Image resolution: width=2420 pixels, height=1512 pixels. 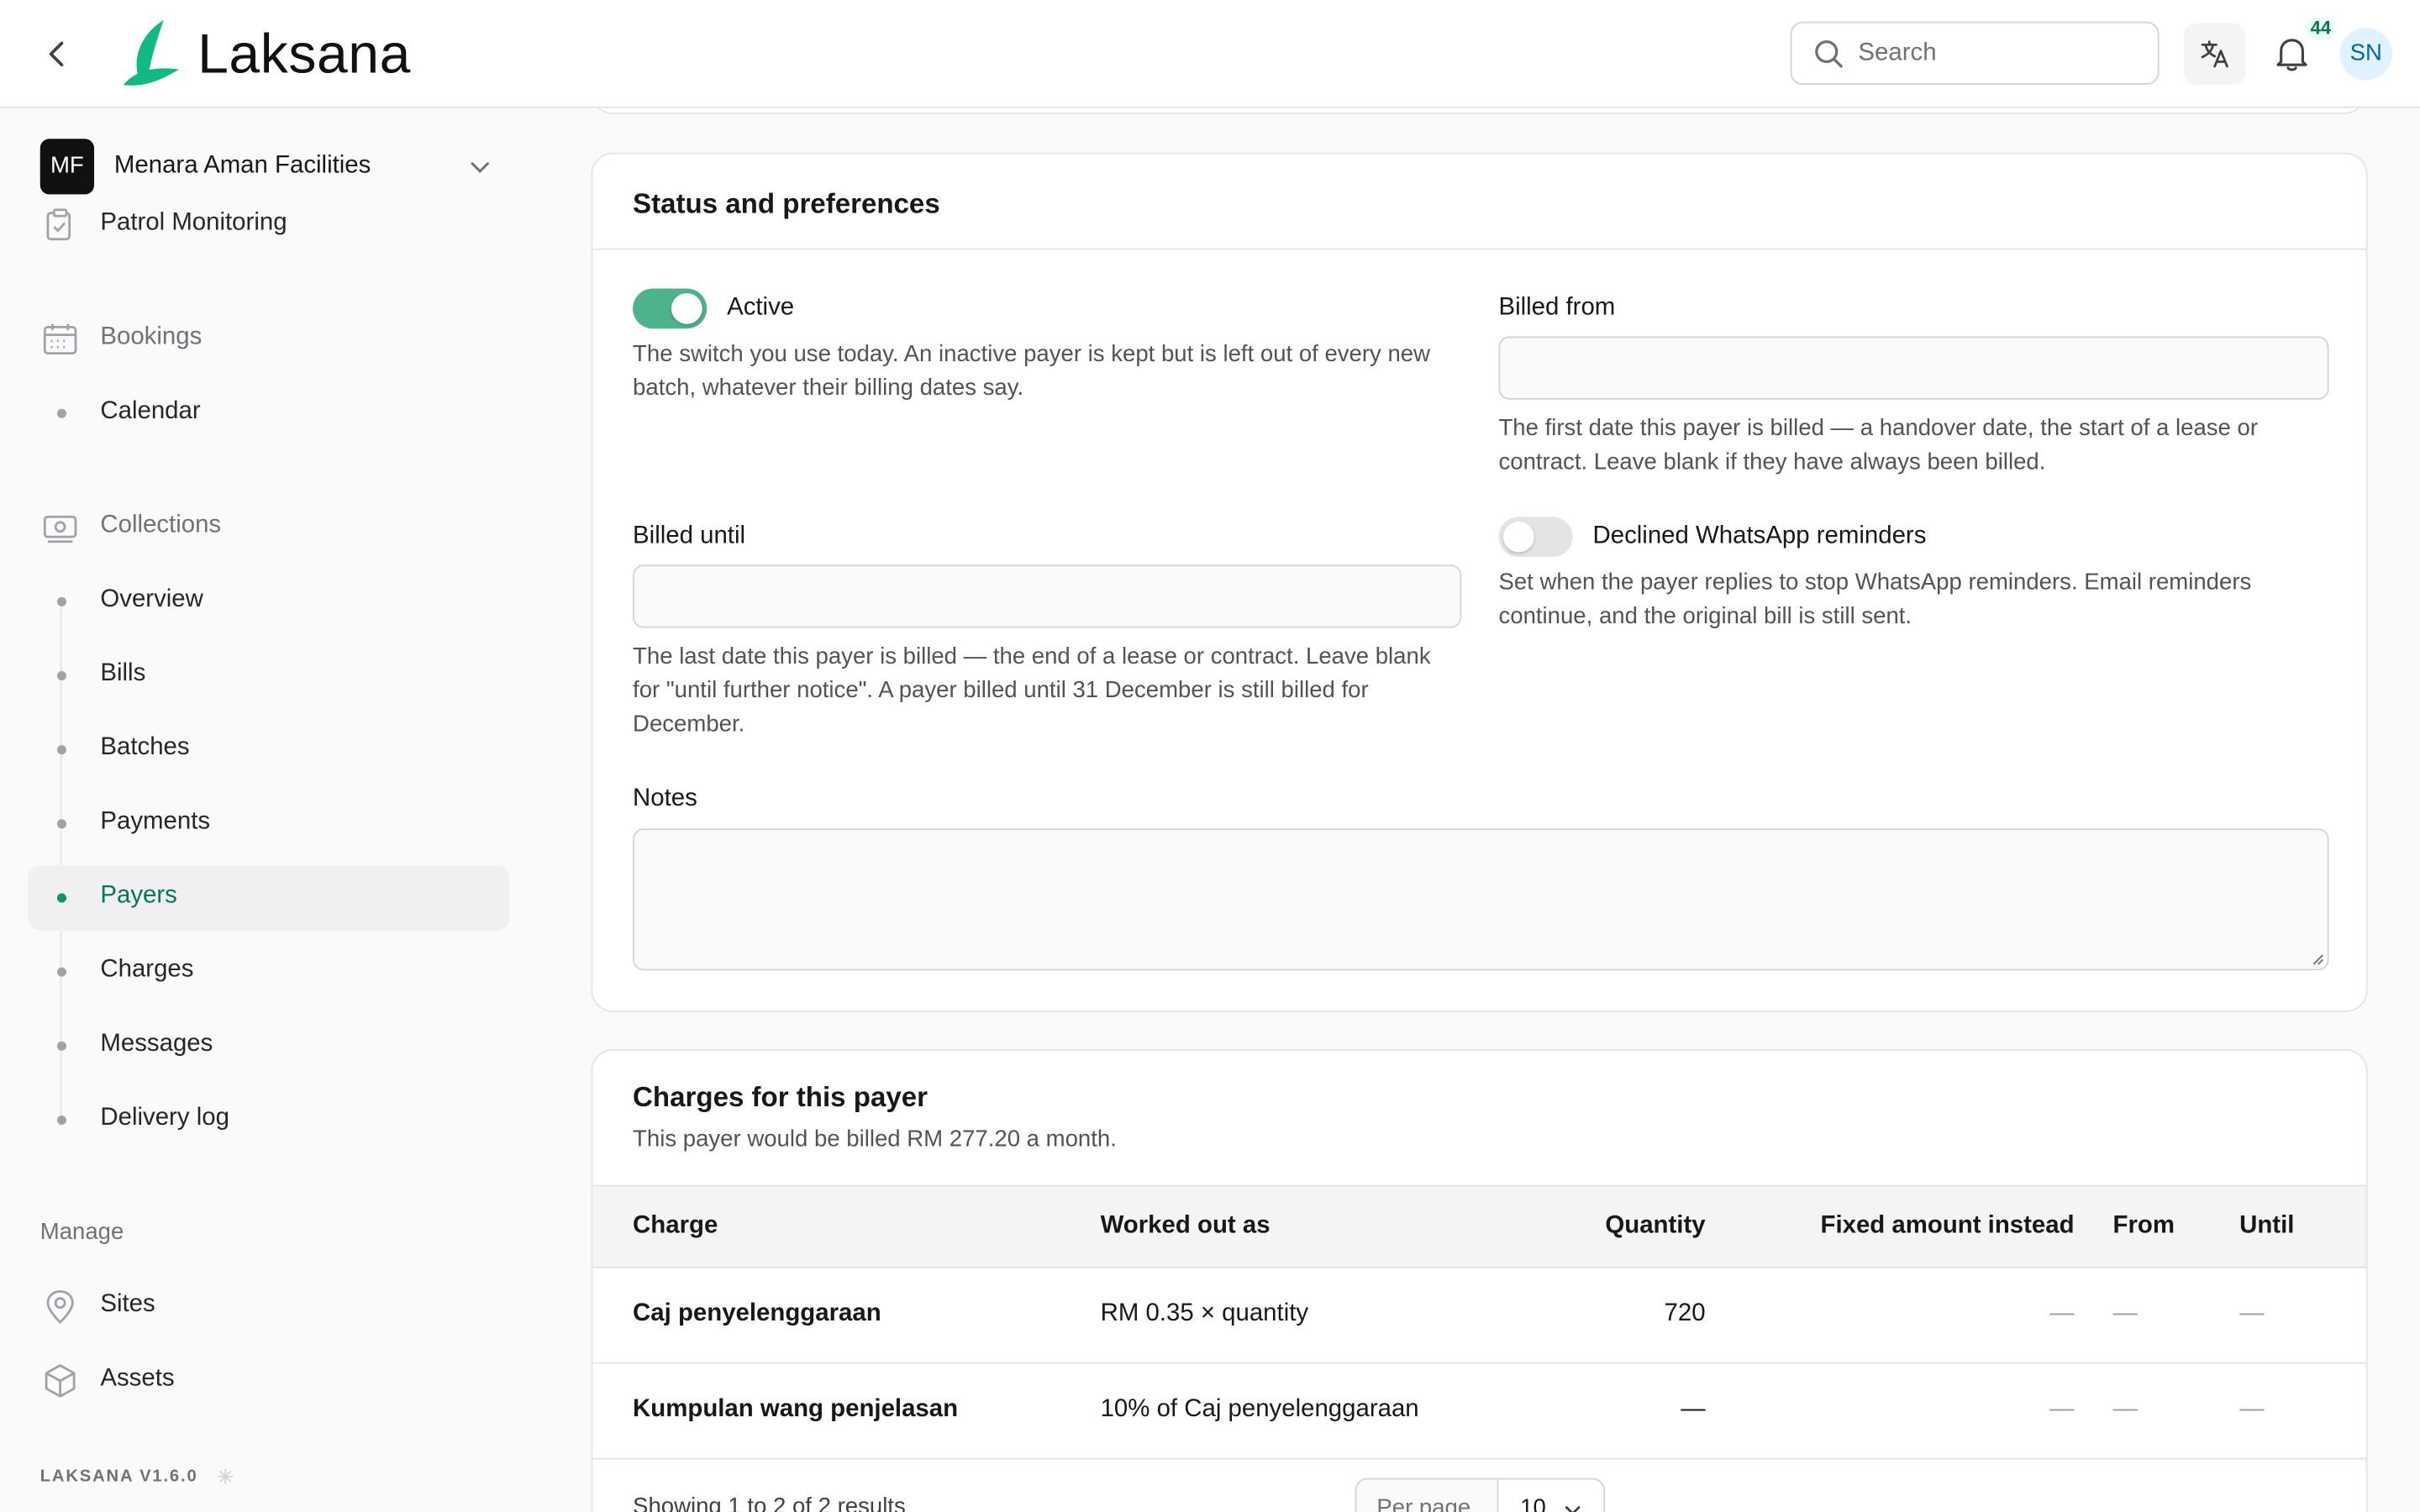 I want to click on quantity: —, so click(x=1693, y=1409).